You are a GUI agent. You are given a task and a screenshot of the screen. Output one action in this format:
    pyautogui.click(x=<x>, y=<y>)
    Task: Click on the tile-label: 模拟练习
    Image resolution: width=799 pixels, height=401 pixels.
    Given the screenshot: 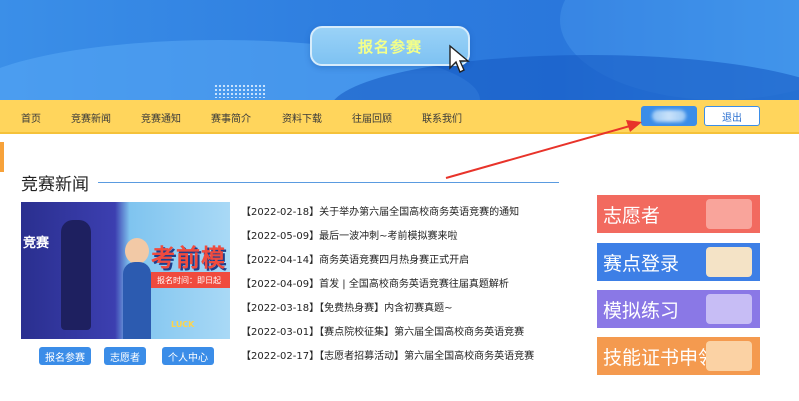 What is the action you would take?
    pyautogui.click(x=641, y=311)
    